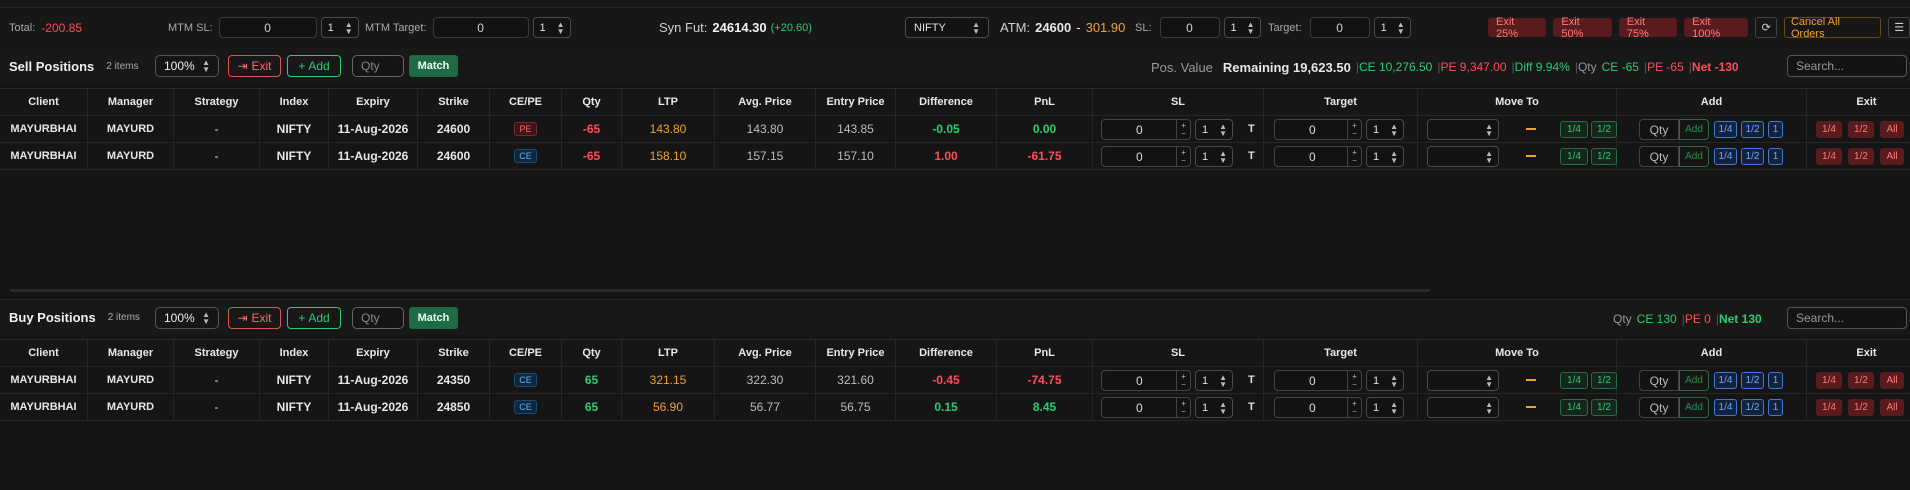 The height and width of the screenshot is (490, 1910). What do you see at coordinates (526, 102) in the screenshot?
I see `column-header: CE/PE` at bounding box center [526, 102].